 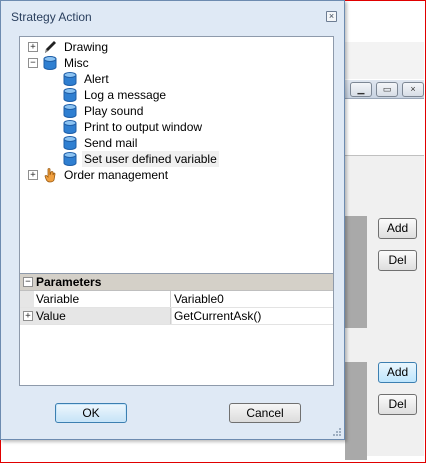 I want to click on resize-grip-icon, so click(x=337, y=432).